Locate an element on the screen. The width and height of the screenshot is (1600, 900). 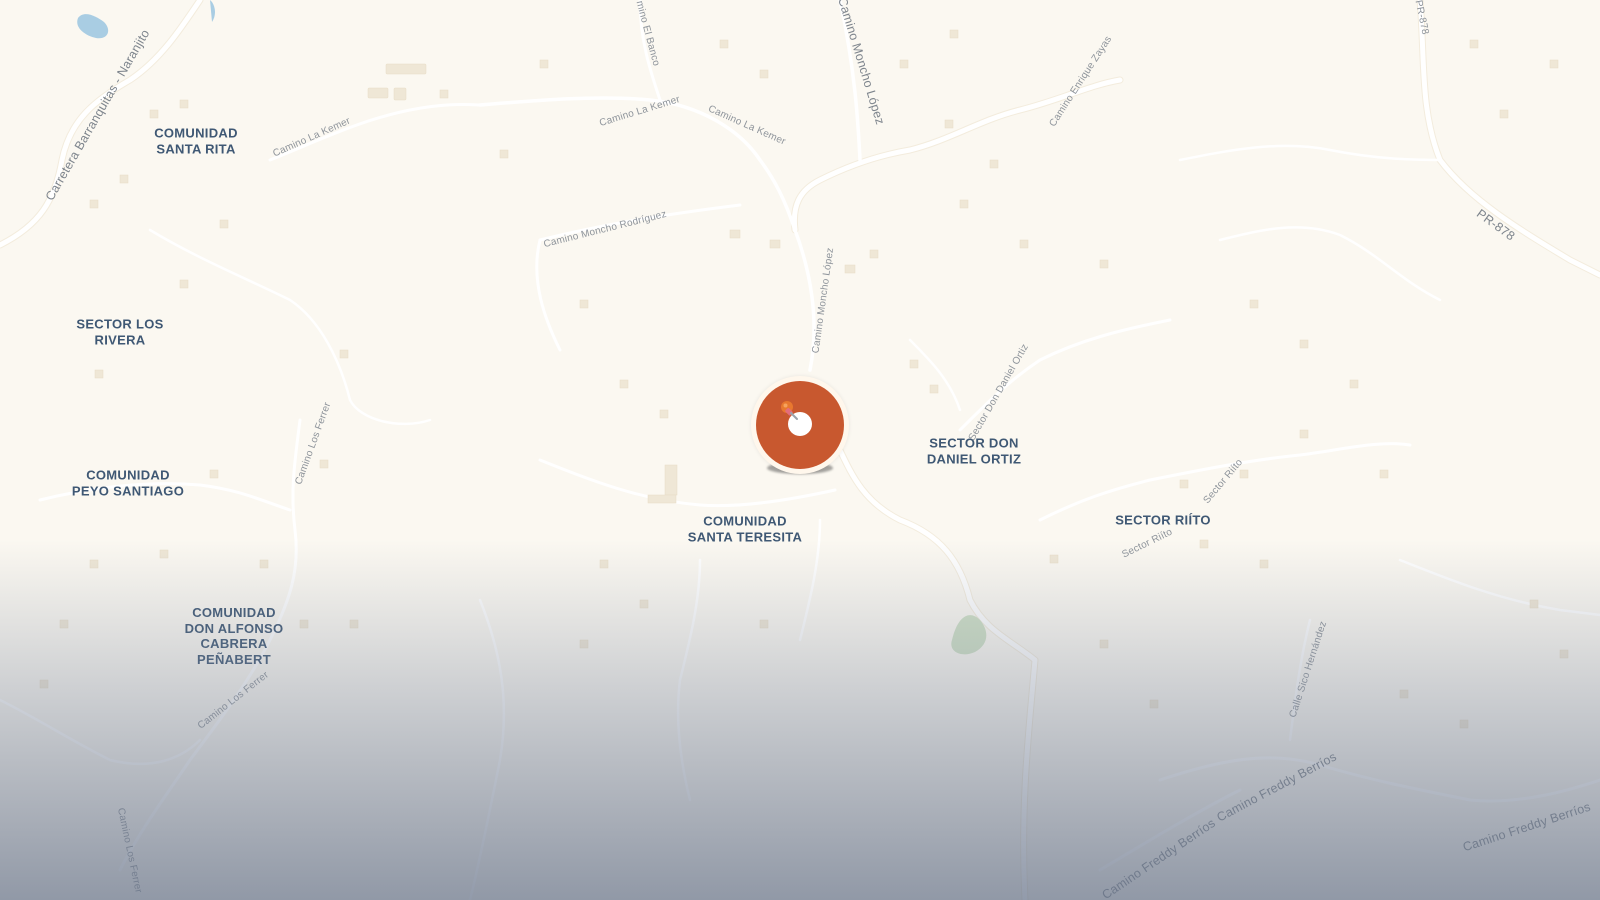
place-label-santa-teresita: COMUNIDAD SANTA TERESITA is located at coordinates (745, 529).